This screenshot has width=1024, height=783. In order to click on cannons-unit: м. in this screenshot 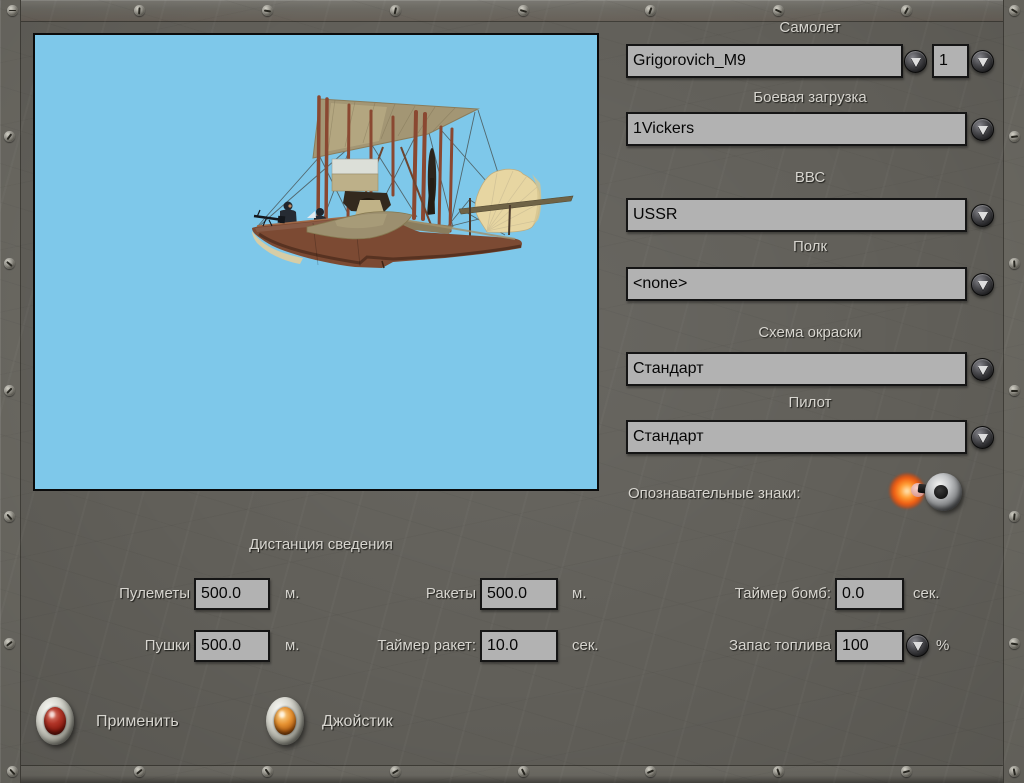, I will do `click(292, 645)`.